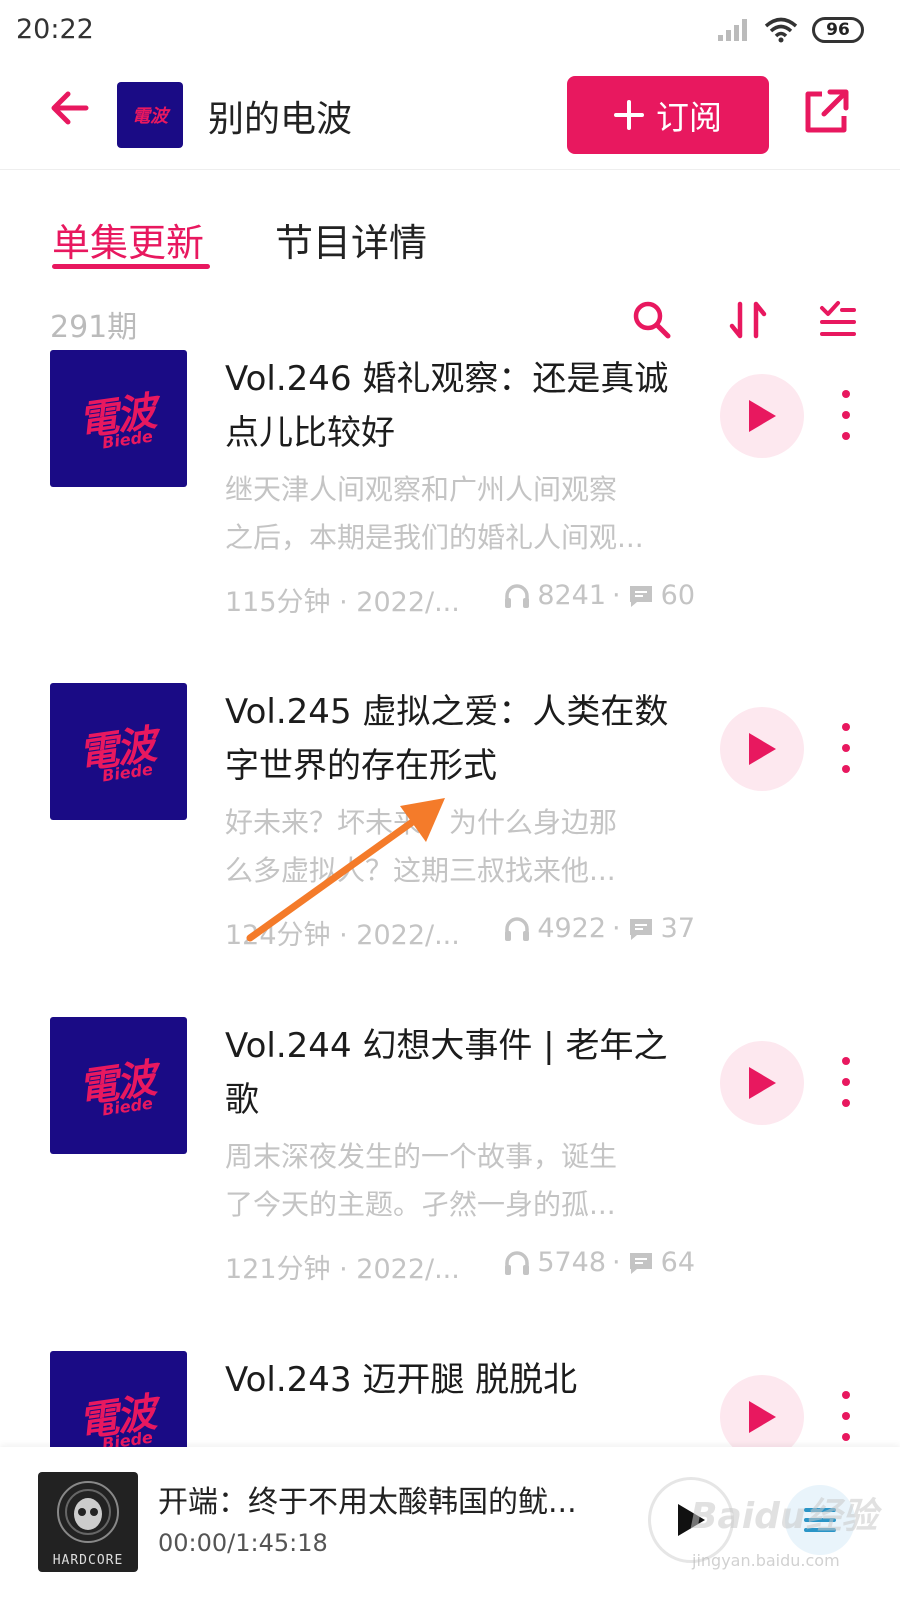 This screenshot has width=900, height=1600. What do you see at coordinates (629, 115) in the screenshot?
I see `plus-icon` at bounding box center [629, 115].